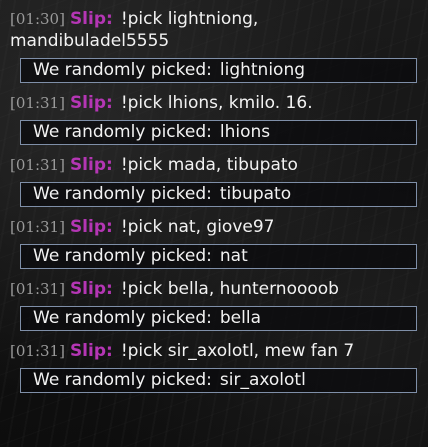 The width and height of the screenshot is (428, 447). Describe the element at coordinates (37, 19) in the screenshot. I see `message-timestamp: [01:30]` at that location.